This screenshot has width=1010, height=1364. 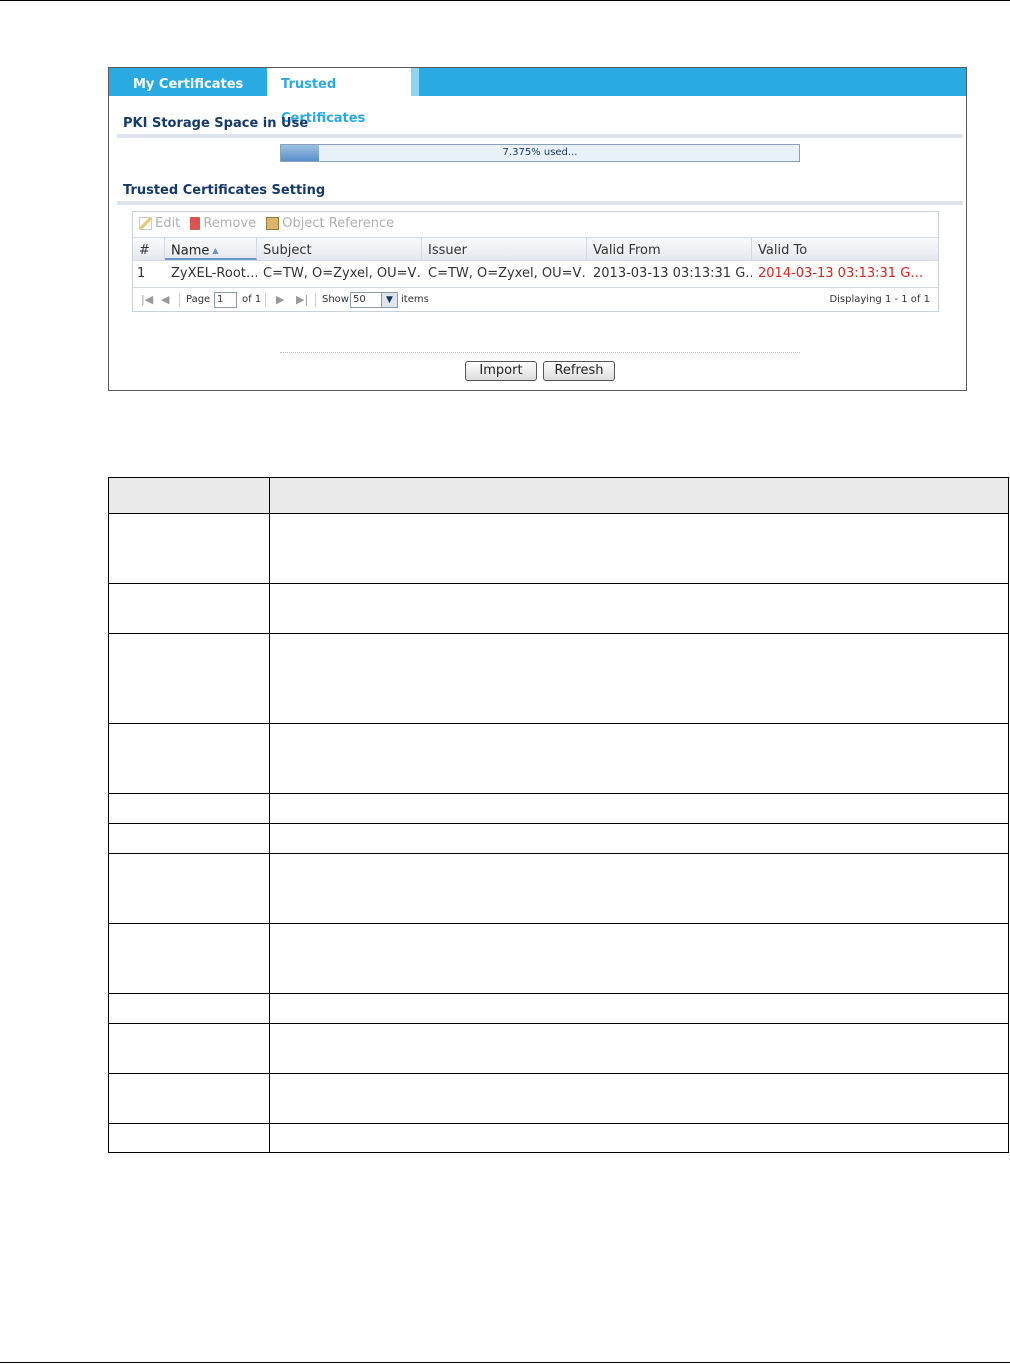 I want to click on chevron-down-icon: ▼, so click(x=389, y=300).